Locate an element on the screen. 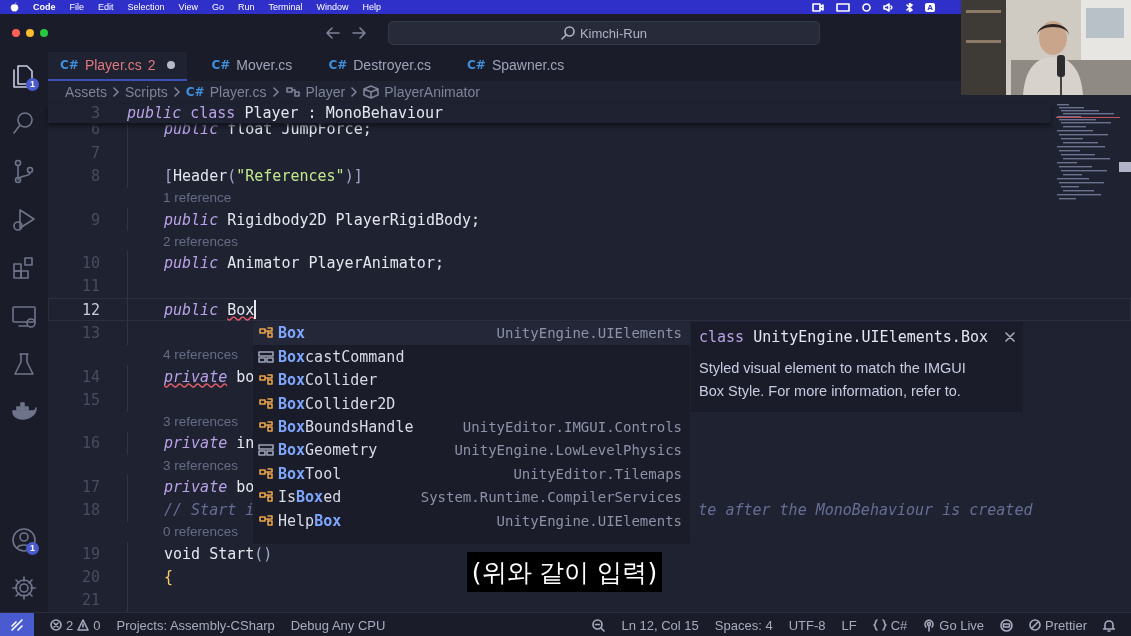  breadcrumb-item: Assets is located at coordinates (86, 92).